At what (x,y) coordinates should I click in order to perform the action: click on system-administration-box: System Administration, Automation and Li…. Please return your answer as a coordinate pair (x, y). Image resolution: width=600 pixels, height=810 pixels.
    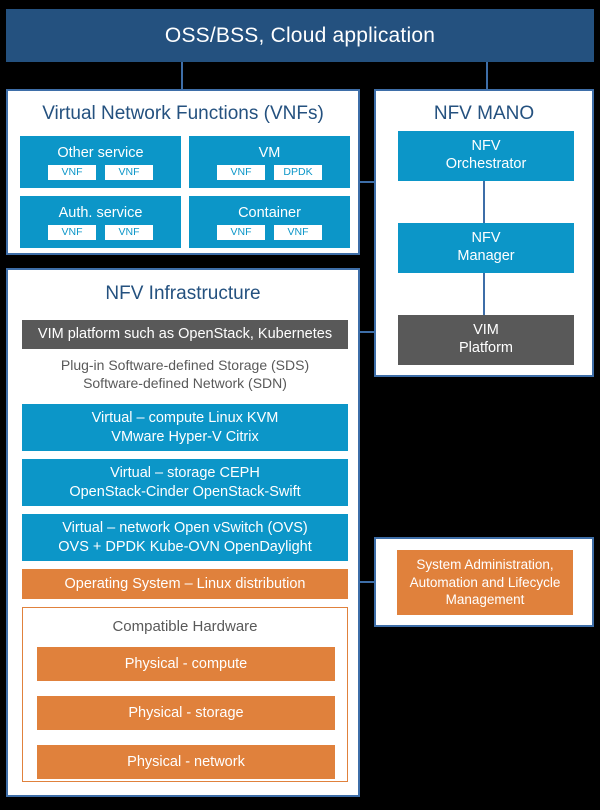
    Looking at the image, I should click on (485, 582).